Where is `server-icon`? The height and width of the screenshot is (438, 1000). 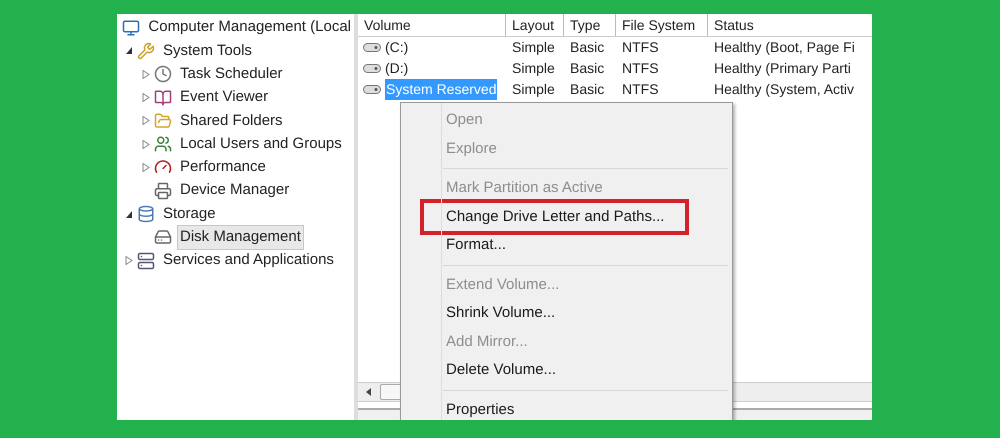 server-icon is located at coordinates (146, 261).